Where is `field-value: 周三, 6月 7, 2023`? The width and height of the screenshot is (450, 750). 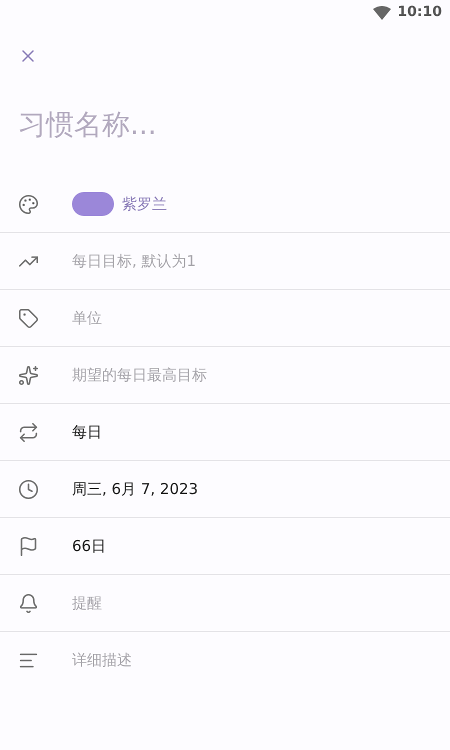
field-value: 周三, 6月 7, 2023 is located at coordinates (135, 489).